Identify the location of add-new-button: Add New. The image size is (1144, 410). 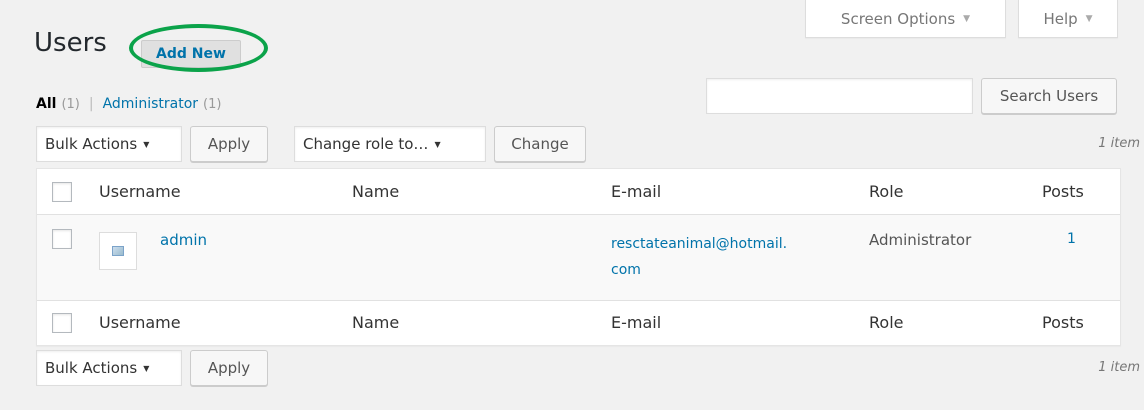
(191, 54).